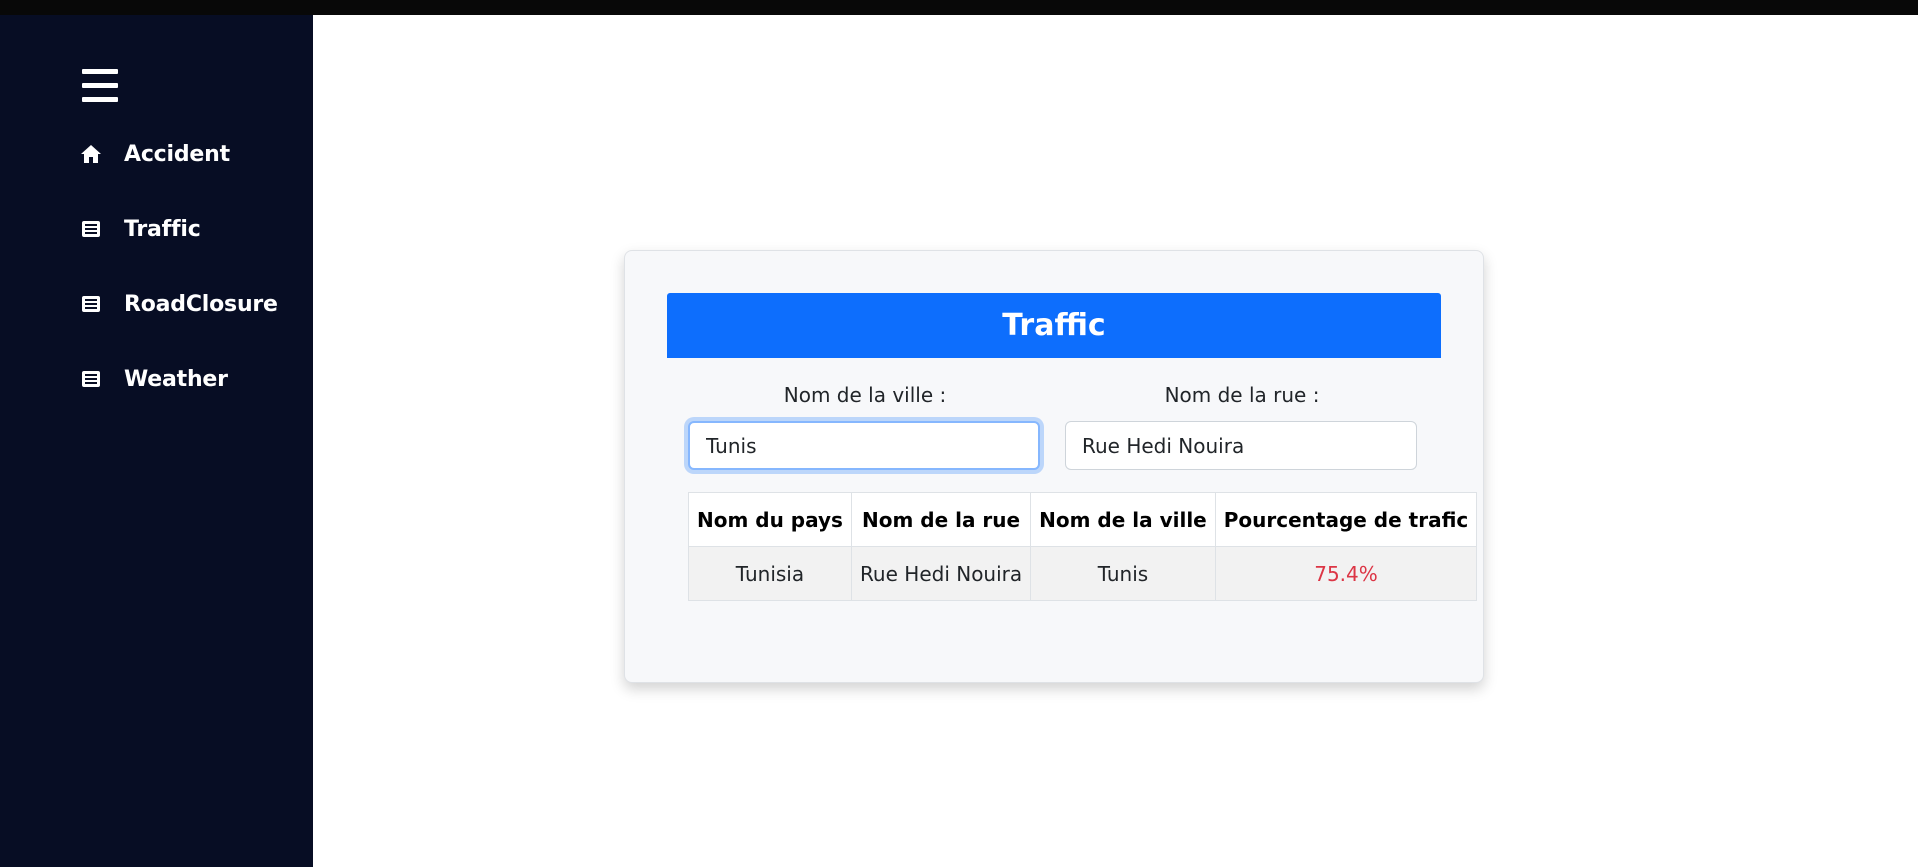 The image size is (1918, 867). I want to click on sidebar-item-traffic: Traffic, so click(140, 229).